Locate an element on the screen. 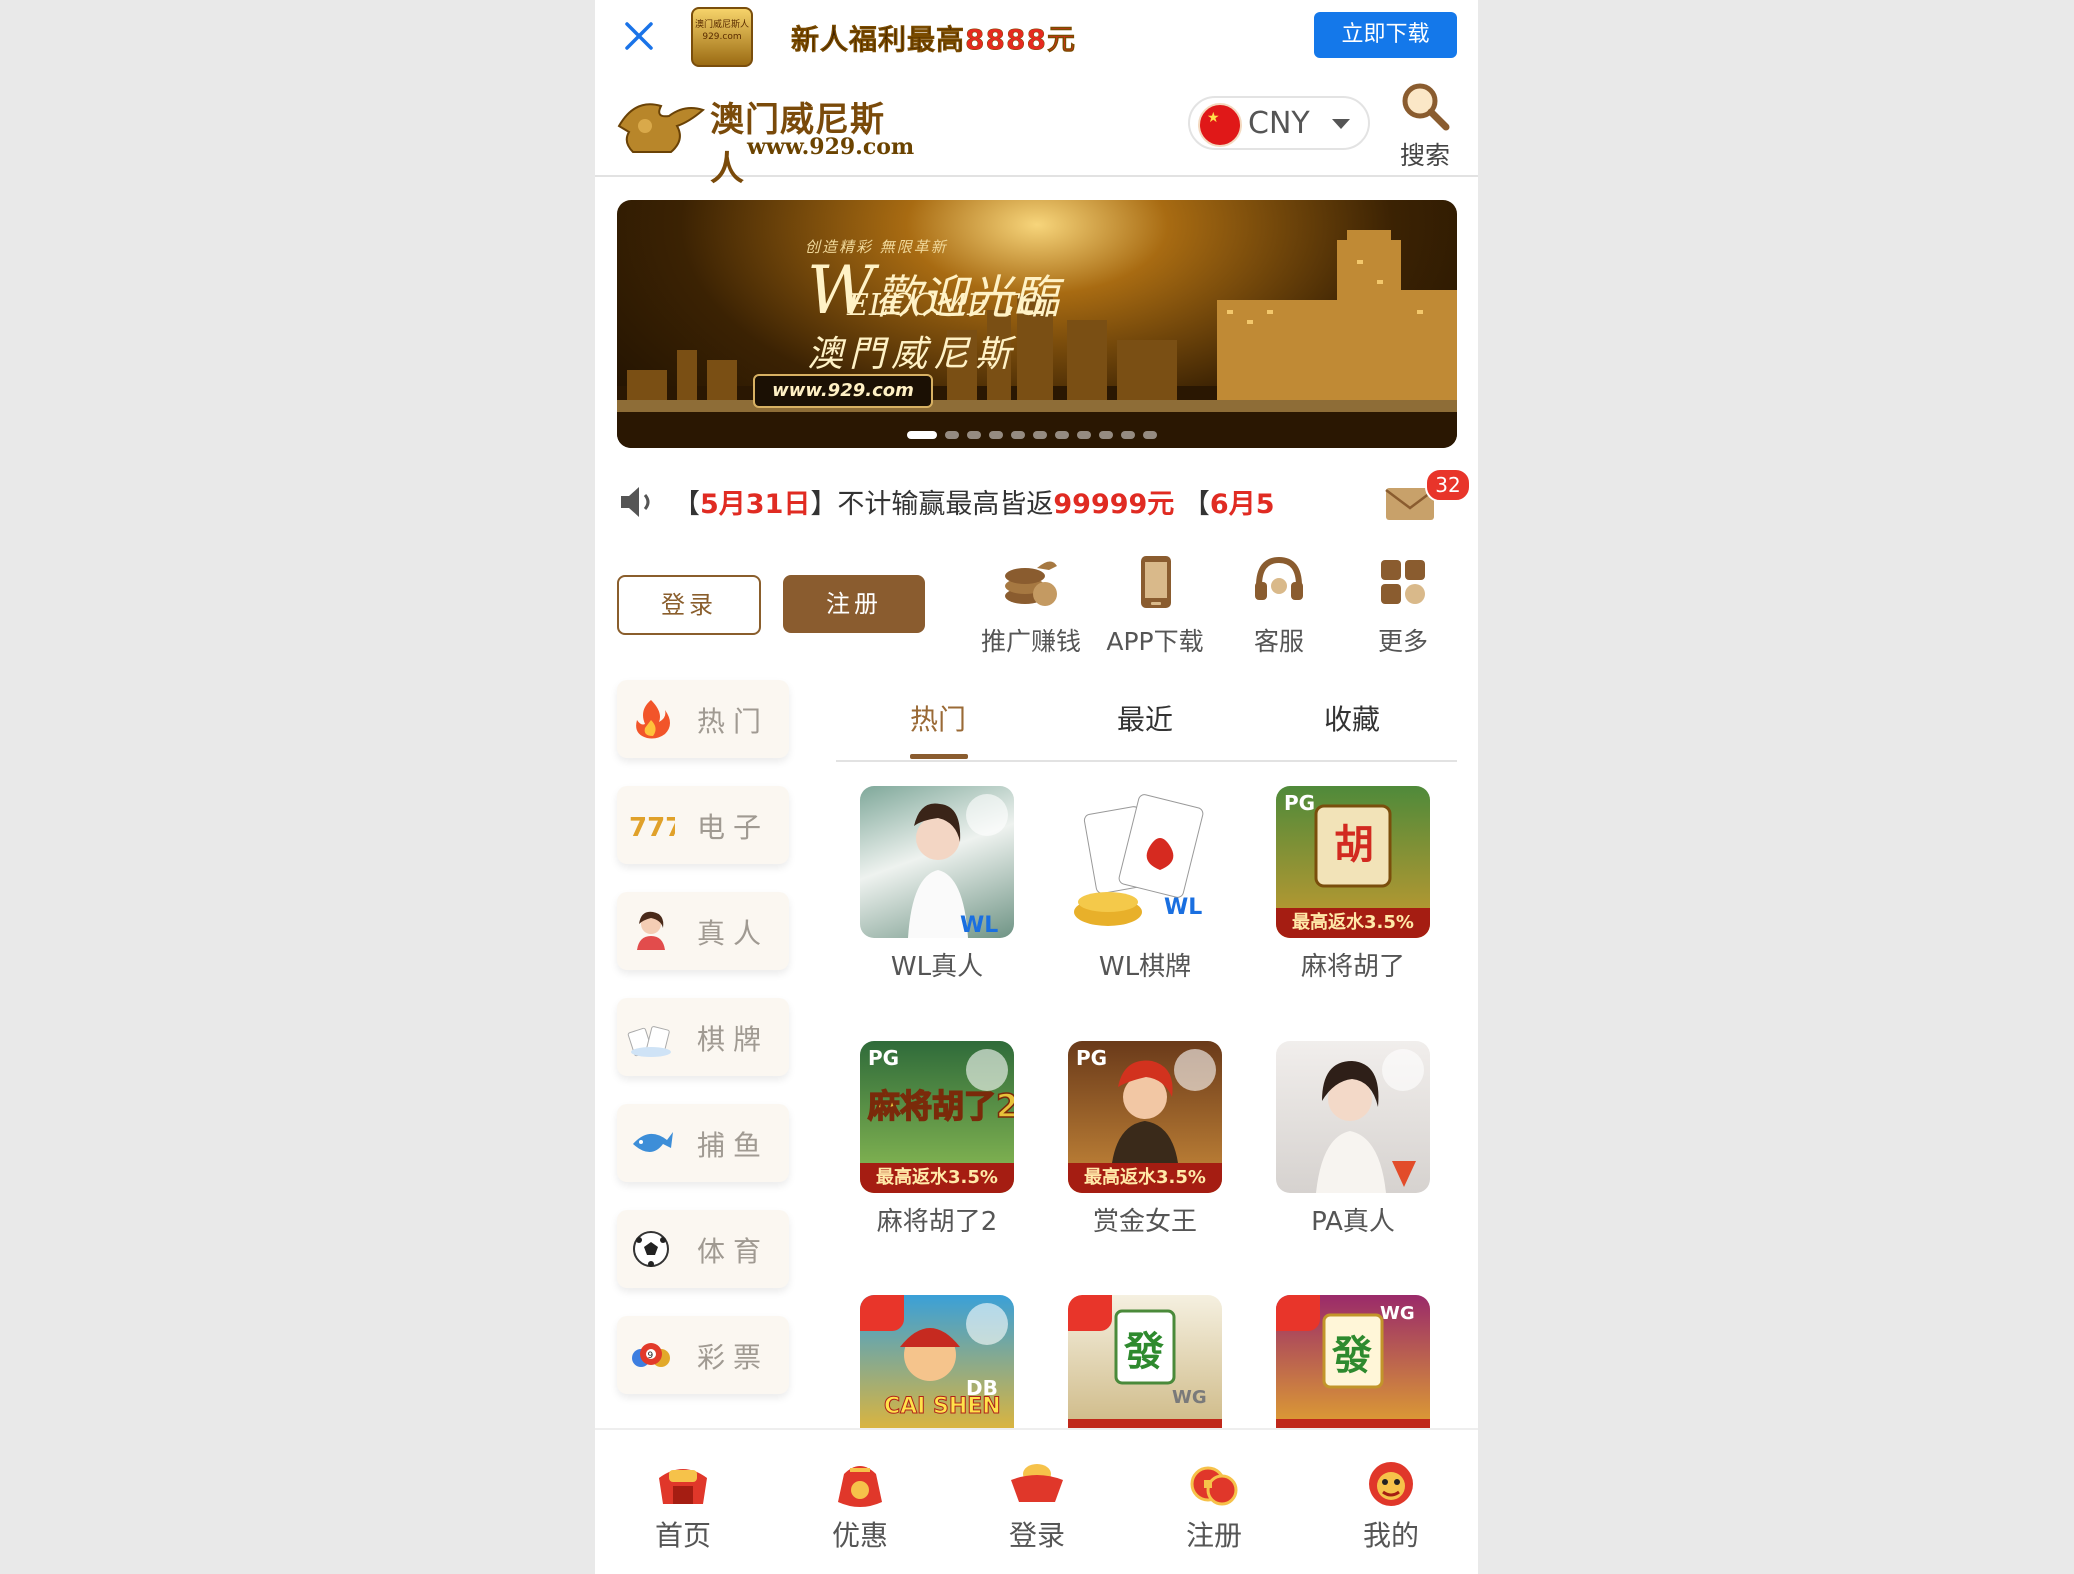  svg-text: 麻将胡了2 is located at coordinates (941, 1106).